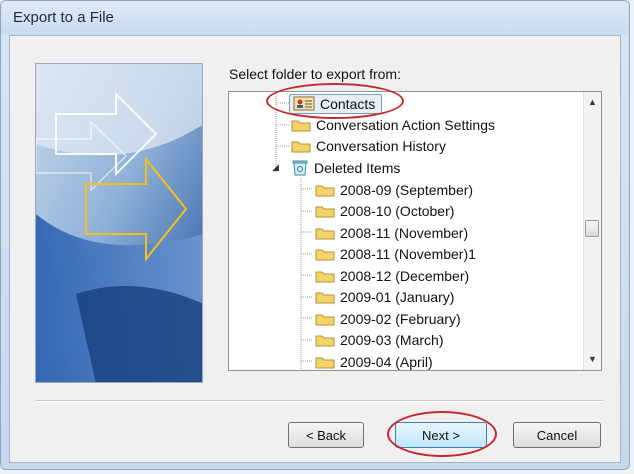 This screenshot has height=474, width=634. I want to click on tree-item-label: 2008-11 (November), so click(404, 232).